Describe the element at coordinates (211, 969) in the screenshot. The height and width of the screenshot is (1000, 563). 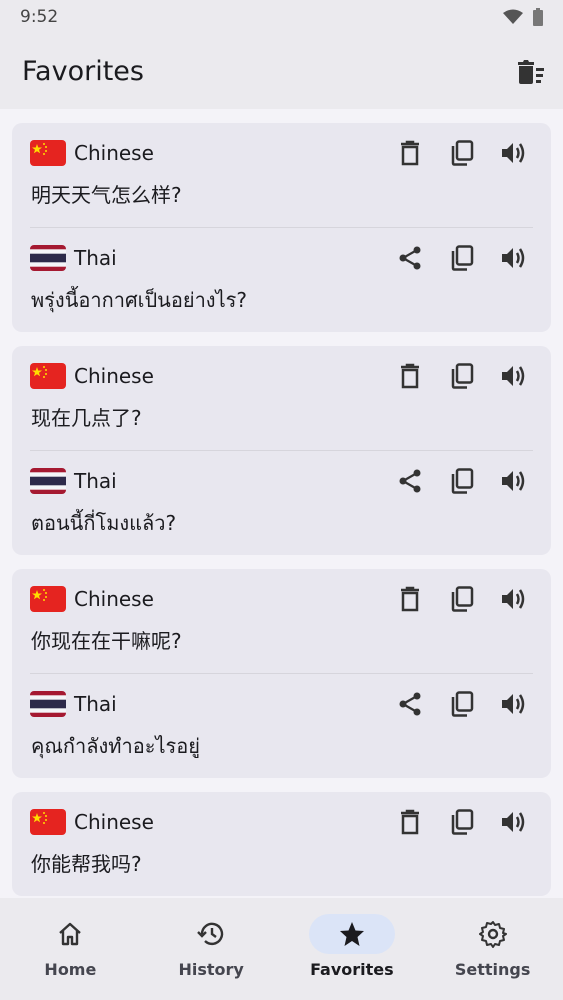
I see `nav-history-label: History` at that location.